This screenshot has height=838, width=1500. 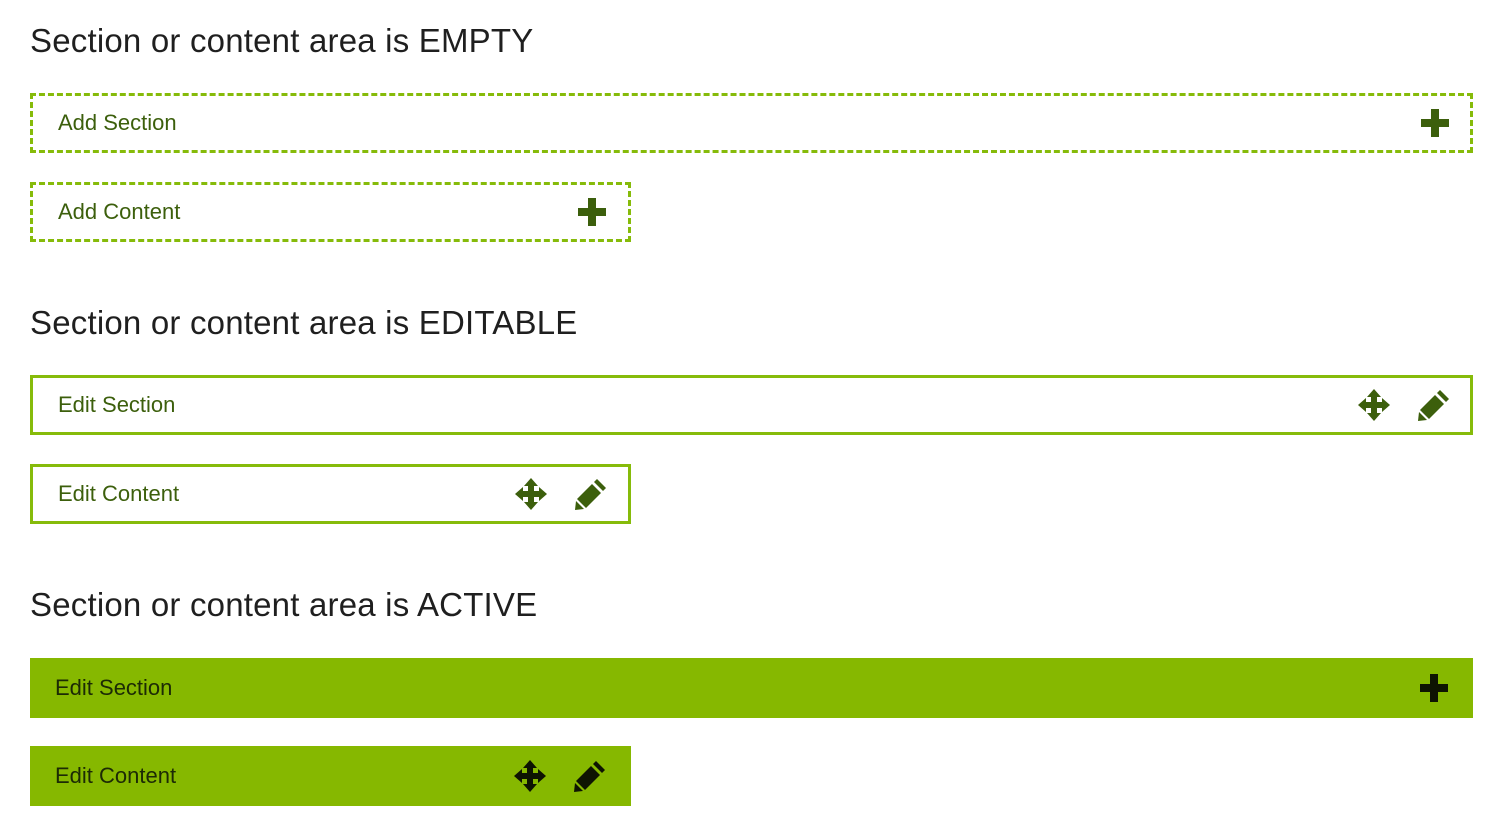 I want to click on edit-content-bar: Edit Content, so click(x=330, y=494).